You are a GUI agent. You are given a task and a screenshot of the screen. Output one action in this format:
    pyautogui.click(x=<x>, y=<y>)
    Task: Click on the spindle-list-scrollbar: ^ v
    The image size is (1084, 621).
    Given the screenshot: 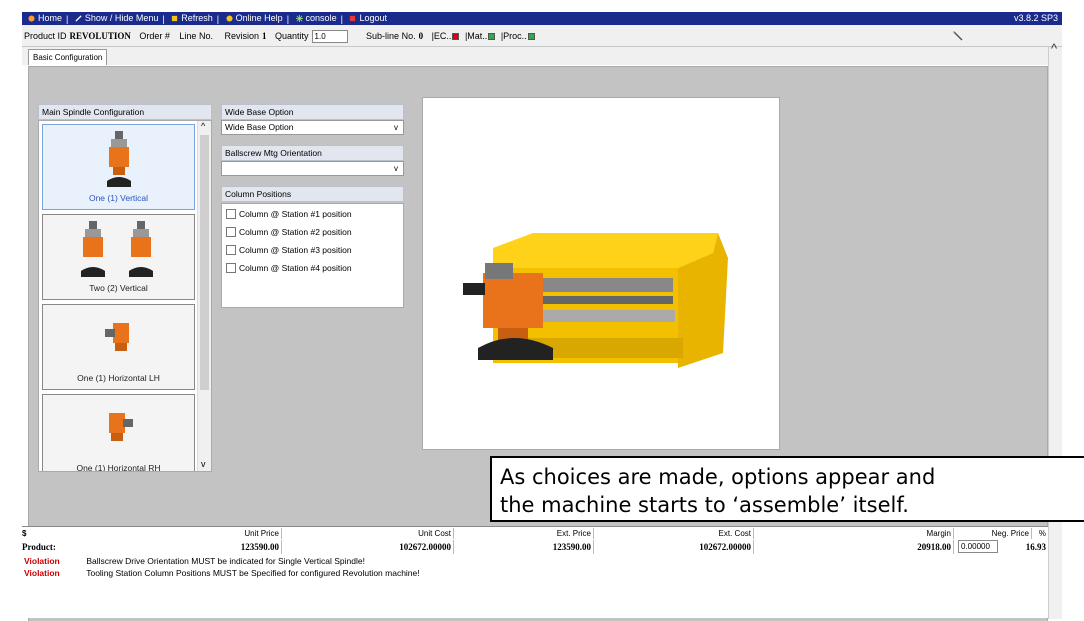 What is the action you would take?
    pyautogui.click(x=204, y=296)
    